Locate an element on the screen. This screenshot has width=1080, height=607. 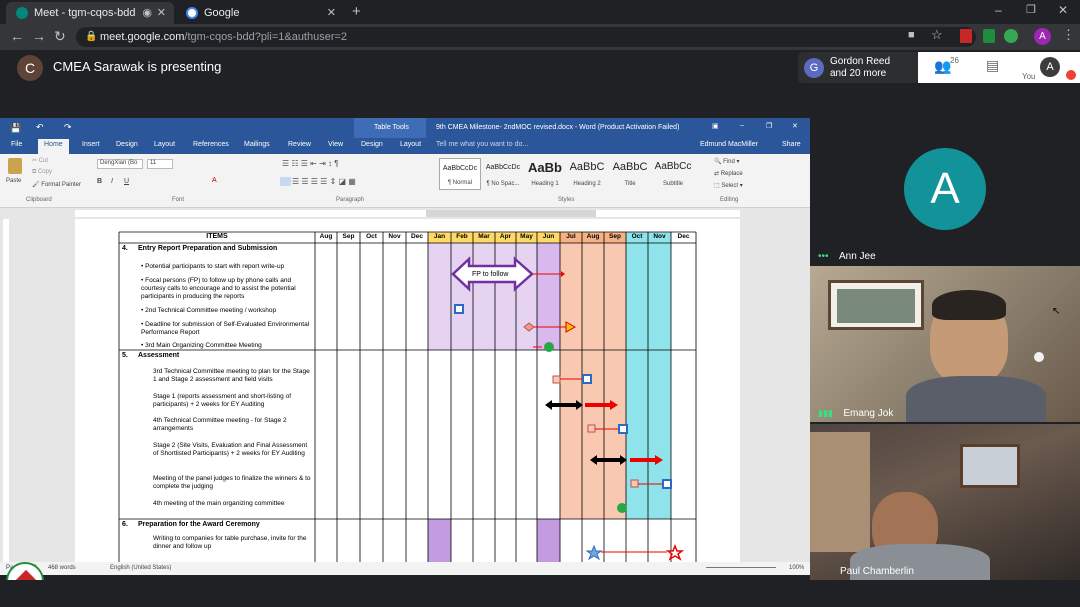
meet-actions: 👥 26 ▤ You A is located at coordinates (999, 67).